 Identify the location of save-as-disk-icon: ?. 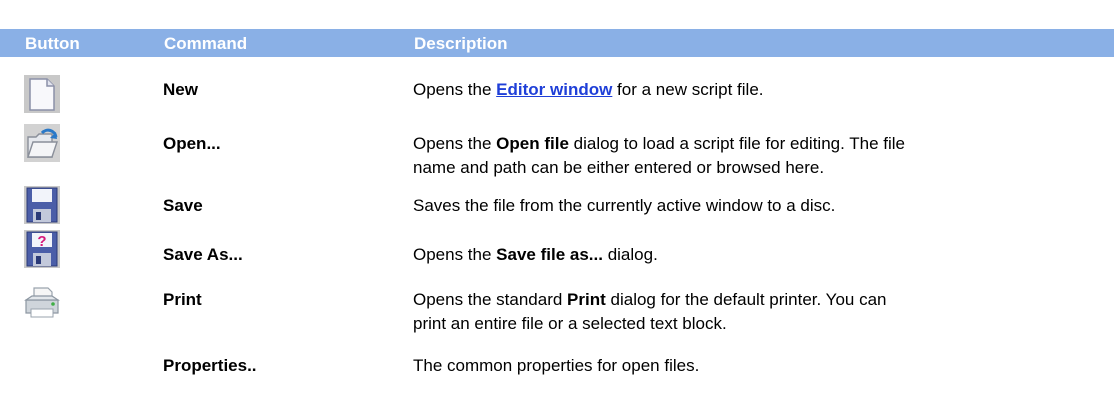
(42, 249).